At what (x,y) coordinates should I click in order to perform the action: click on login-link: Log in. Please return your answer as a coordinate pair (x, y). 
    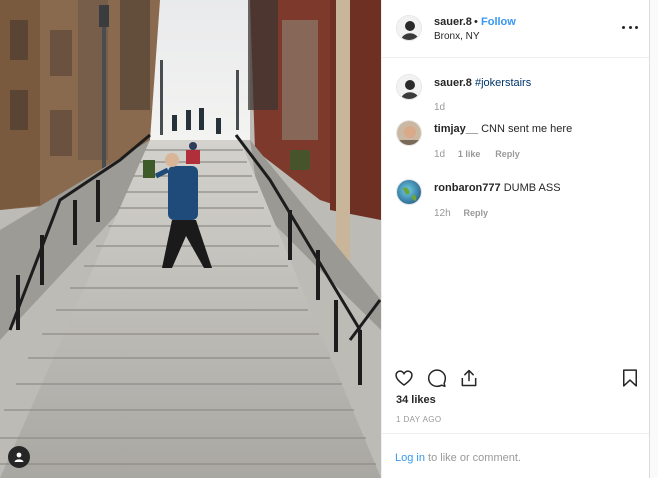
    Looking at the image, I should click on (410, 458).